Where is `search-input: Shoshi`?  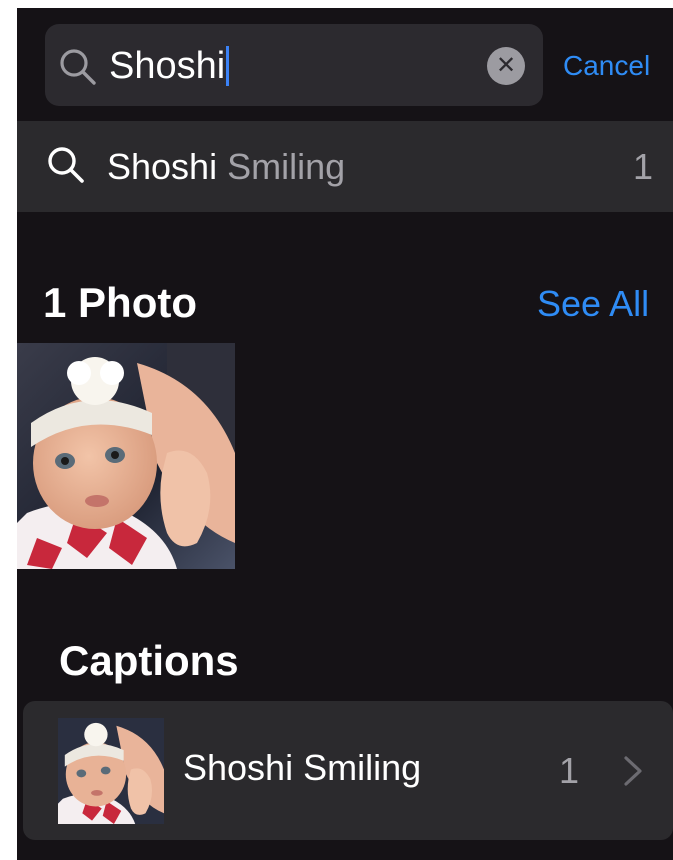
search-input: Shoshi is located at coordinates (169, 66).